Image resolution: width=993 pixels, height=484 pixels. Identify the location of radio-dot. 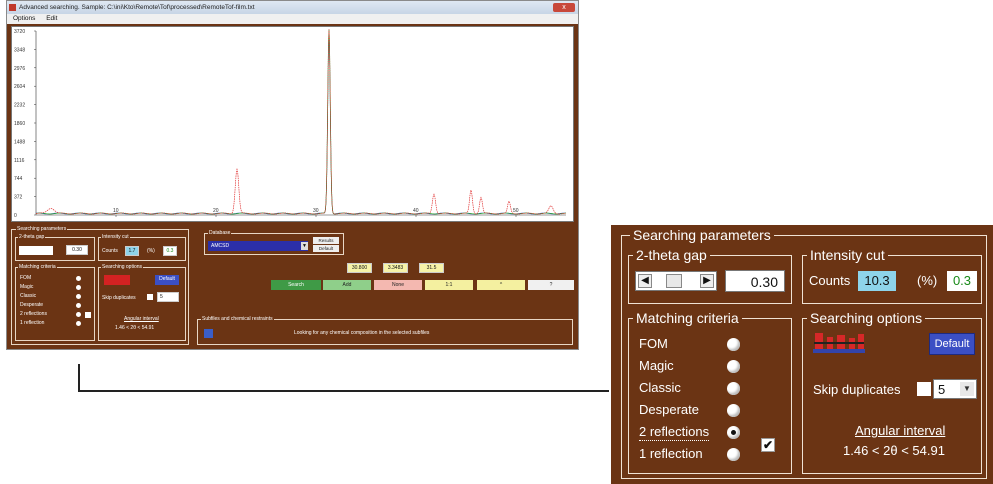
(733, 432).